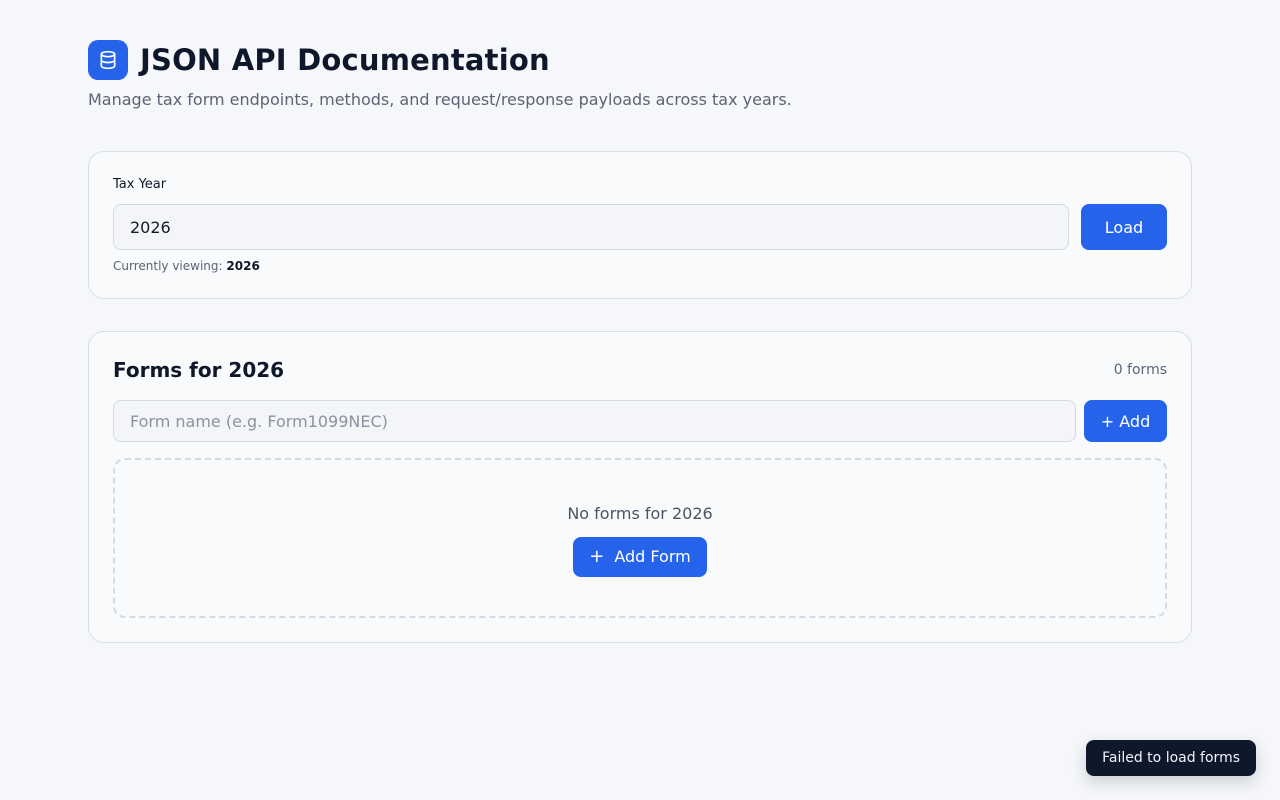 This screenshot has width=1280, height=800. What do you see at coordinates (199, 370) in the screenshot?
I see `forms-title: Forms for 2026` at bounding box center [199, 370].